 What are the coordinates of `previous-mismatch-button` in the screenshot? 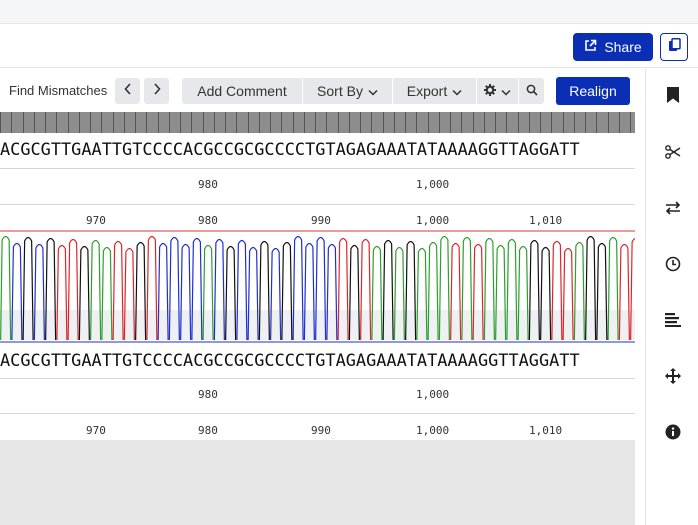 It's located at (127, 91).